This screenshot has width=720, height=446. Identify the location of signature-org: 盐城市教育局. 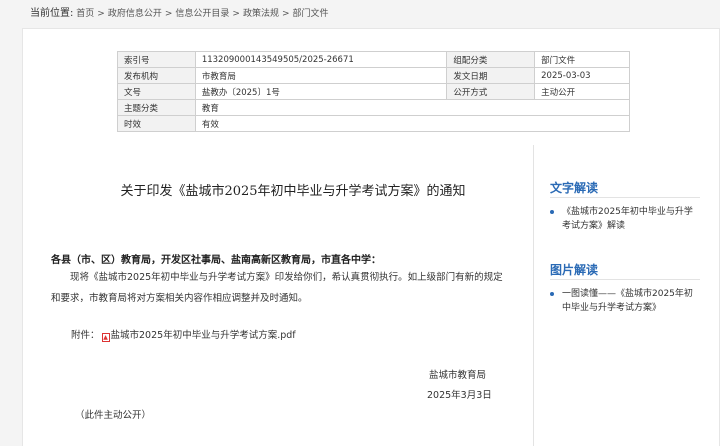
(458, 375).